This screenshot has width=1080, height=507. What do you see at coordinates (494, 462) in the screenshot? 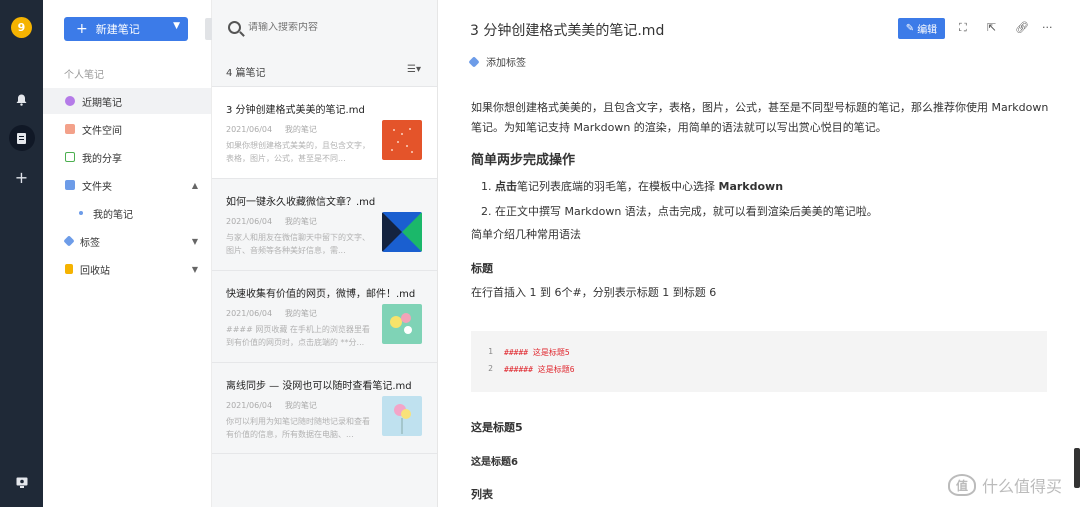
I see `heading6-demo: 这是标题6` at bounding box center [494, 462].